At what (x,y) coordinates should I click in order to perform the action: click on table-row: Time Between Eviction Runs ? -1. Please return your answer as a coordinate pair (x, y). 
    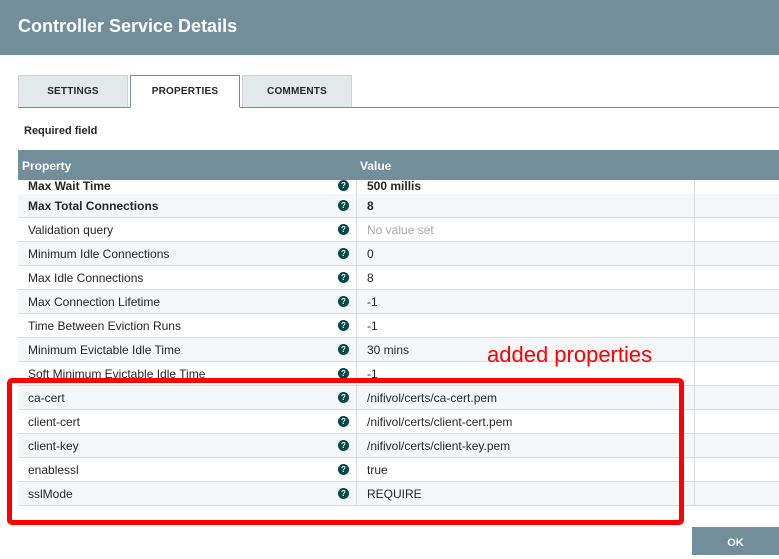
    Looking at the image, I should click on (398, 326).